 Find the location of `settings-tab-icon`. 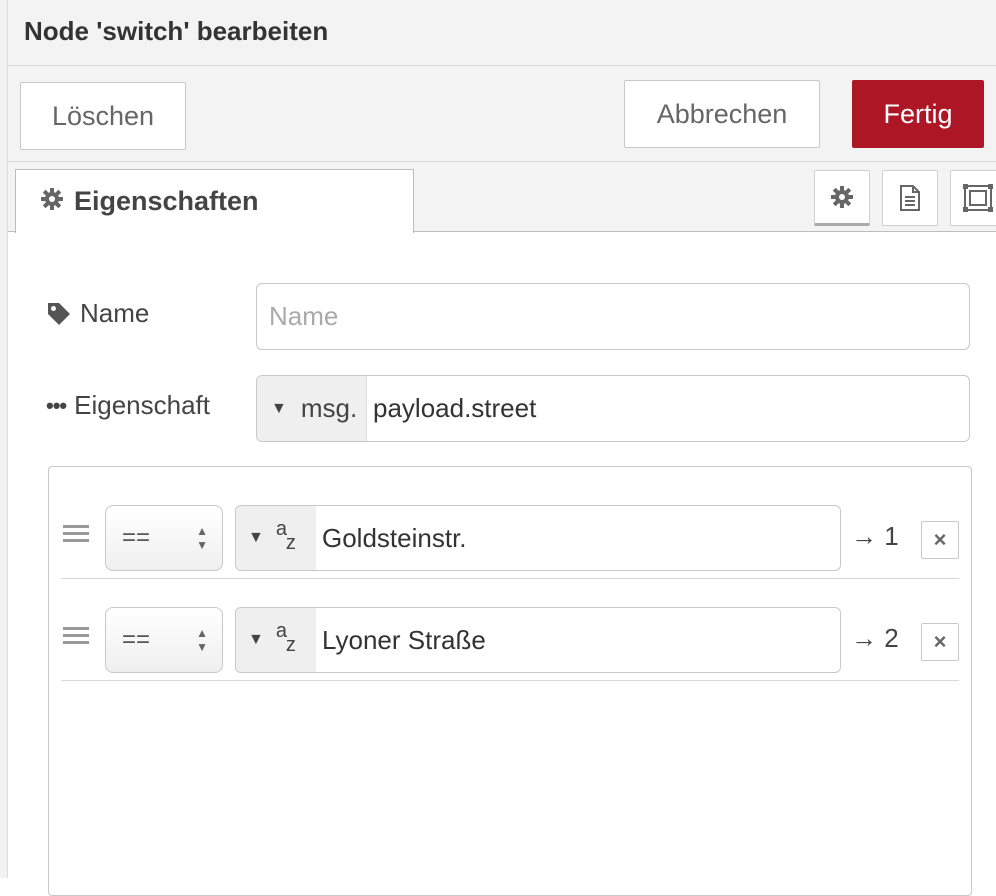

settings-tab-icon is located at coordinates (842, 198).